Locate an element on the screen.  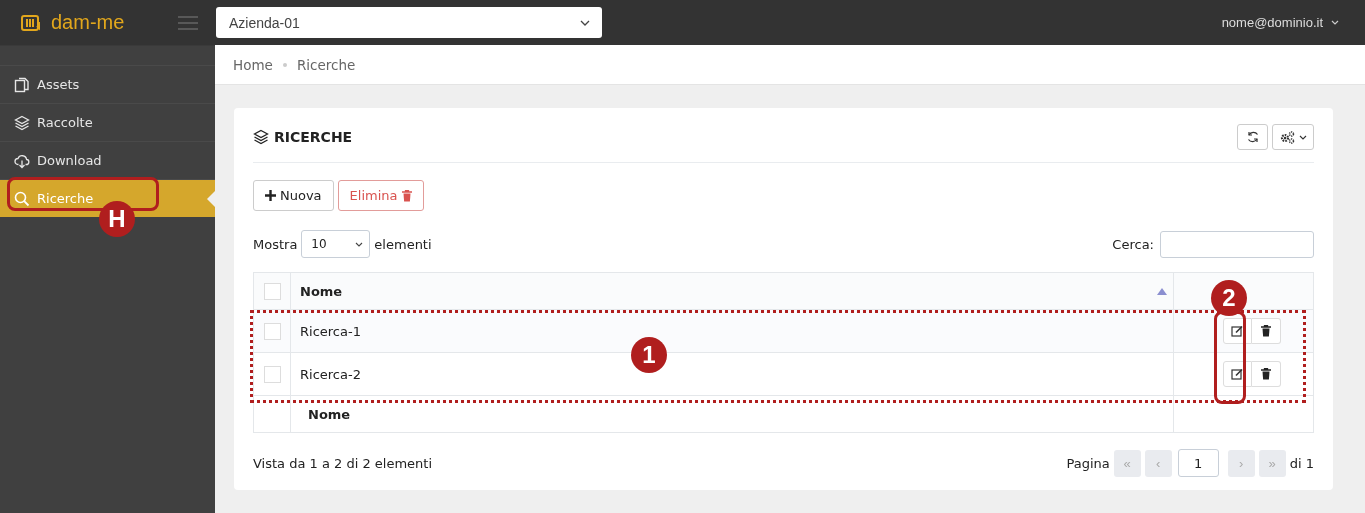
page-field: 1 is located at coordinates (1198, 463).